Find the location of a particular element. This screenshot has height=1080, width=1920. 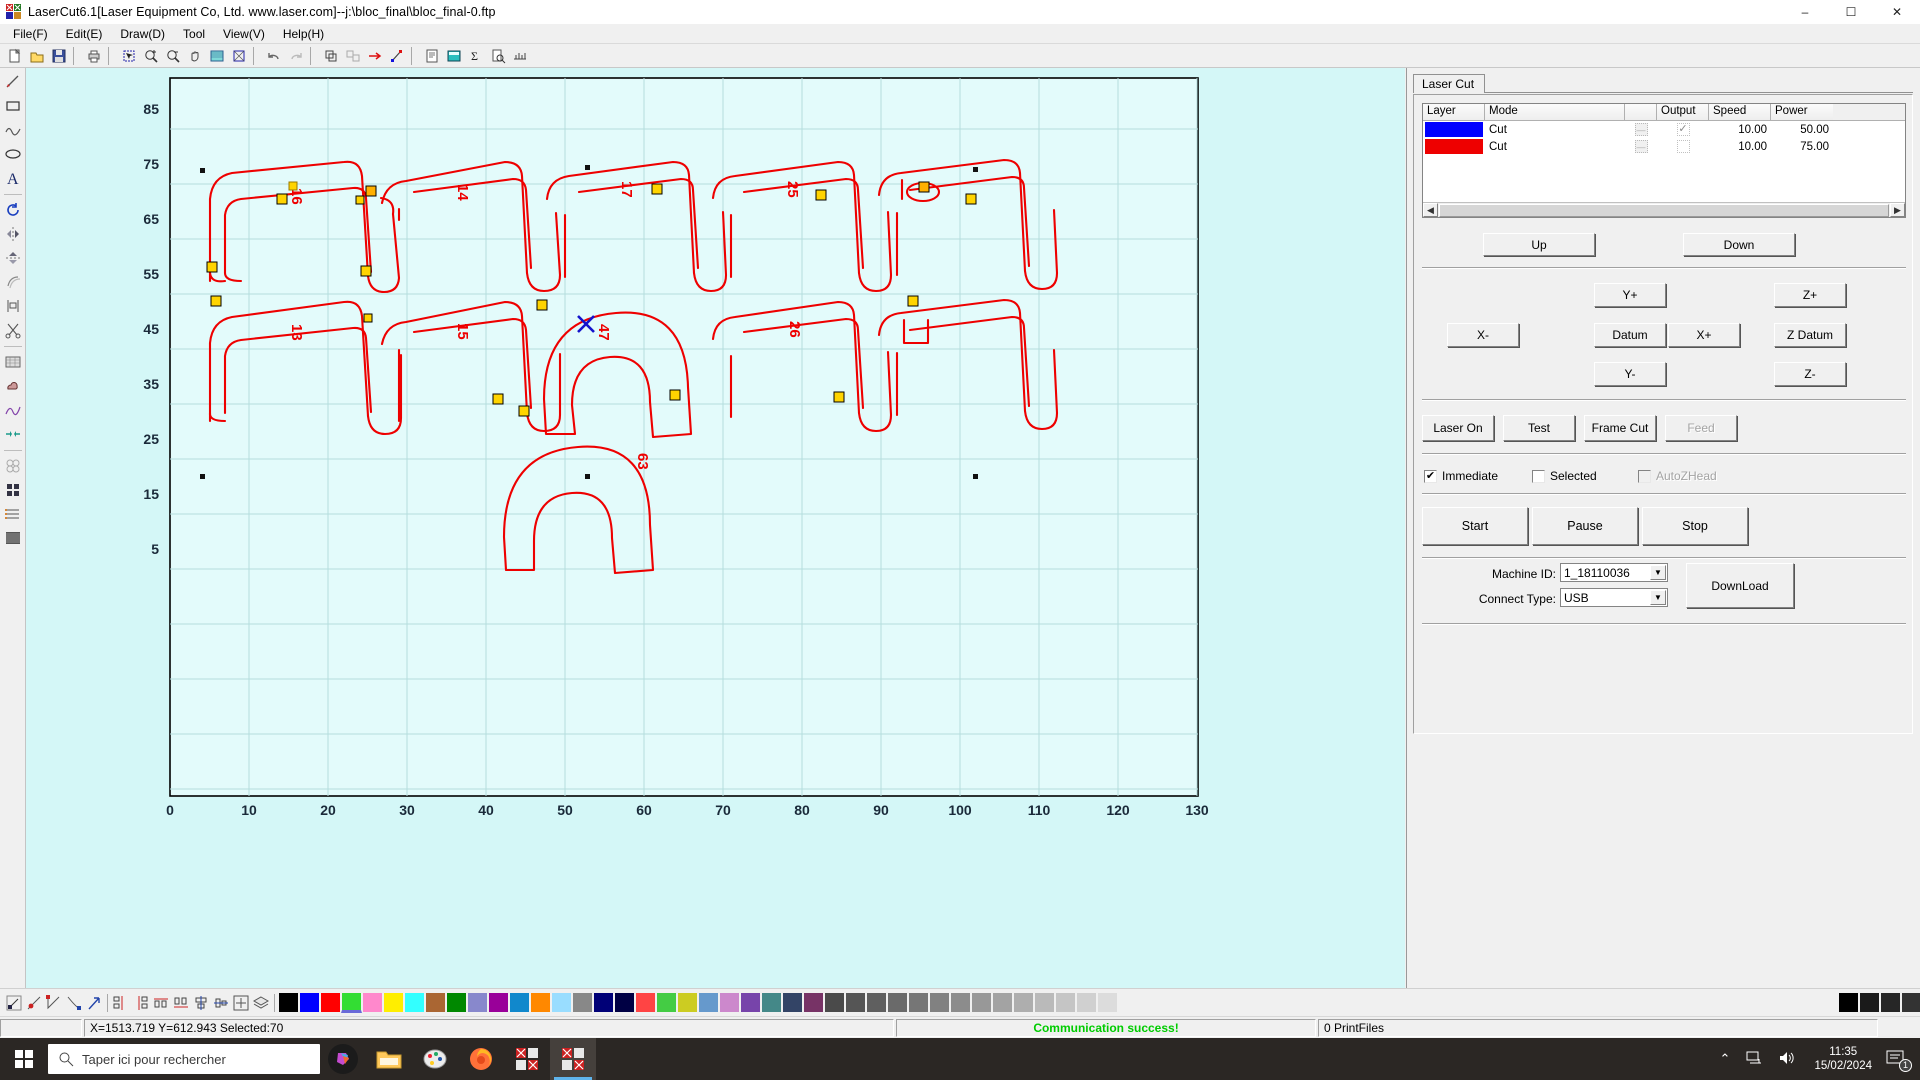

menu-tool: Tool is located at coordinates (194, 34).